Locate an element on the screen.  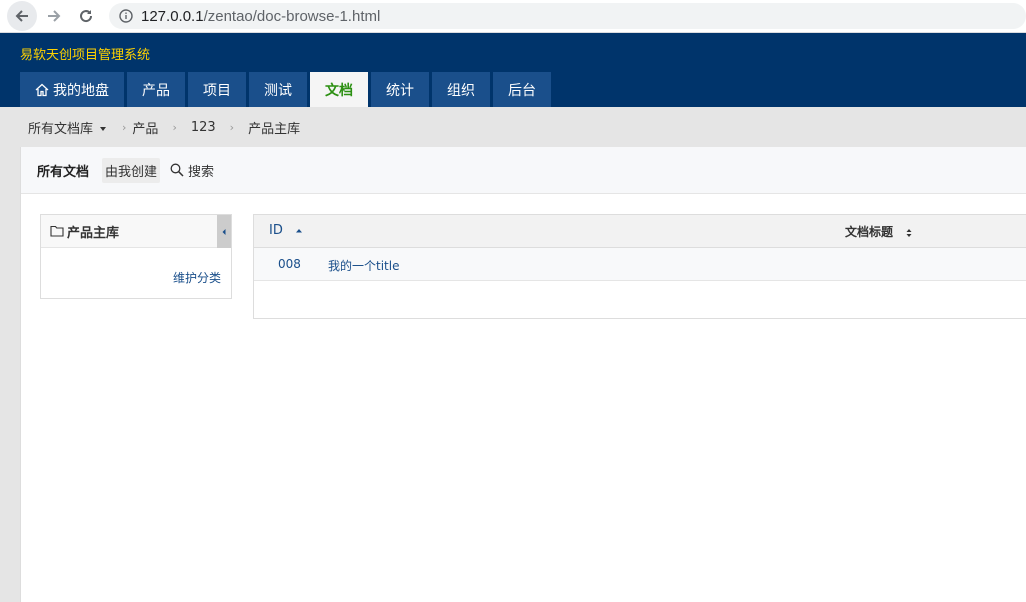
arrow-left-icon is located at coordinates (21, 16).